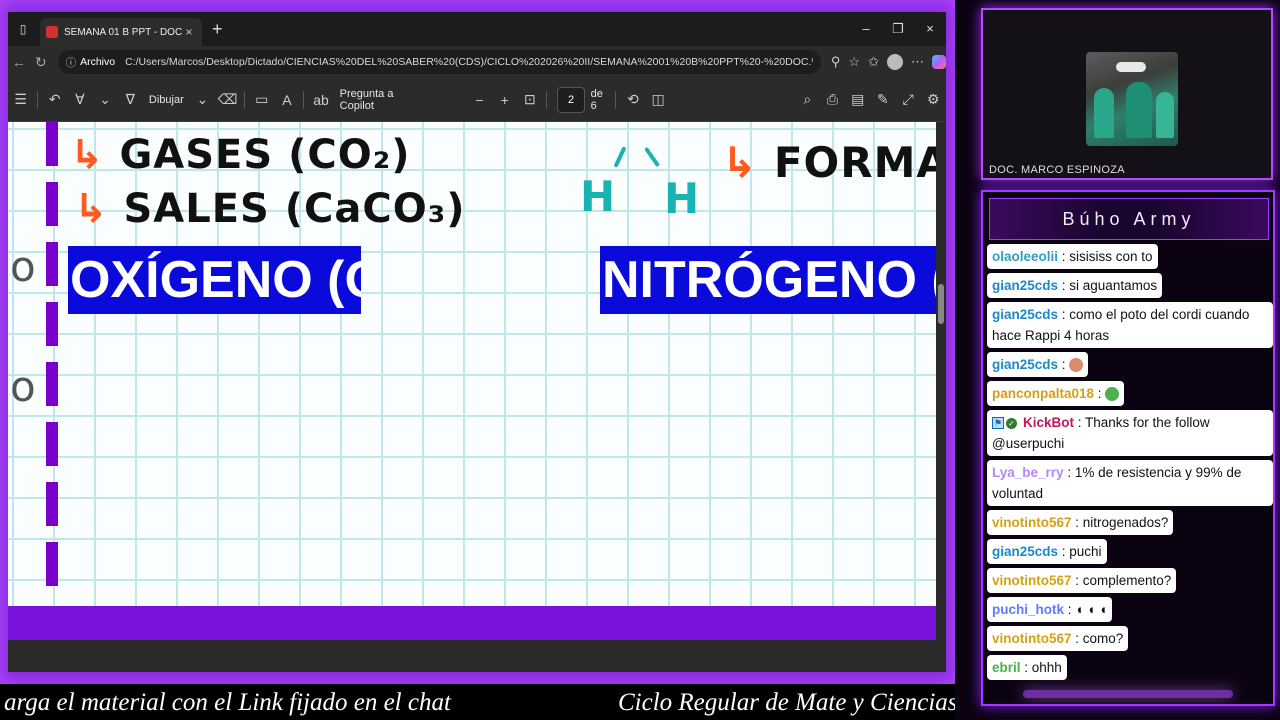  Describe the element at coordinates (71, 62) in the screenshot. I see `info-icon: ⓘ` at that location.